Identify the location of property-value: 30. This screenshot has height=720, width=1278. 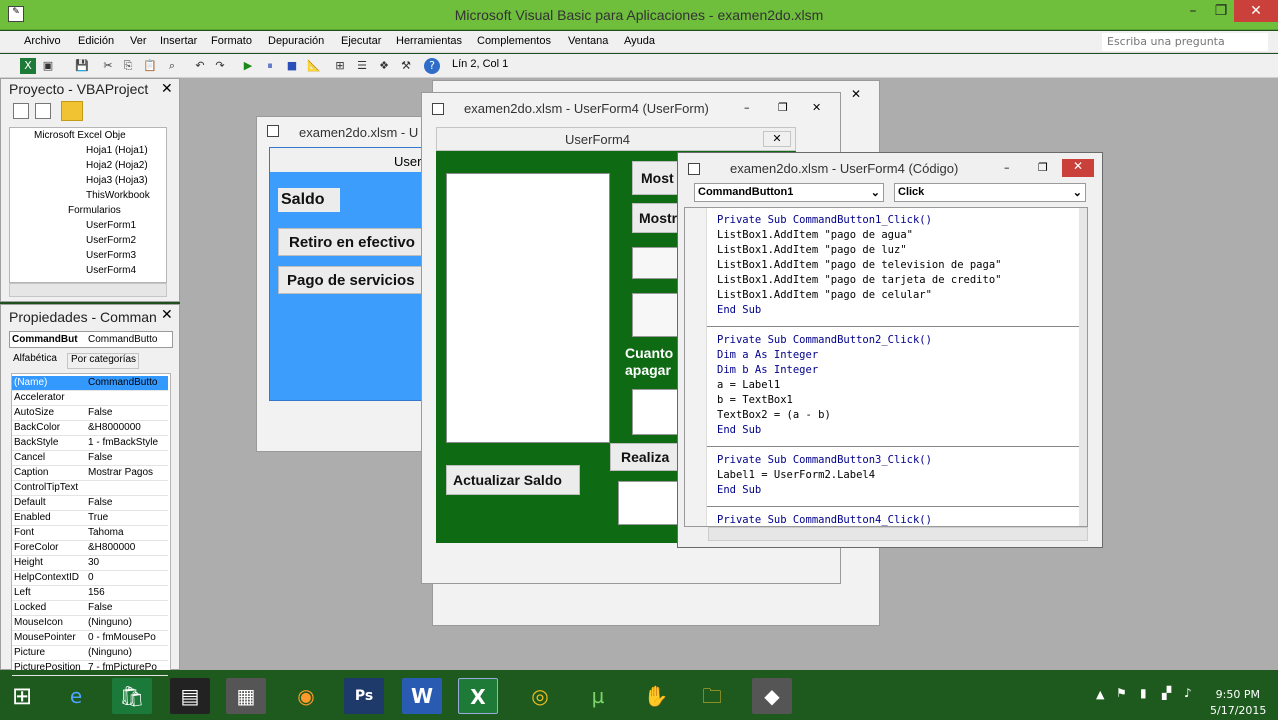
(127, 562).